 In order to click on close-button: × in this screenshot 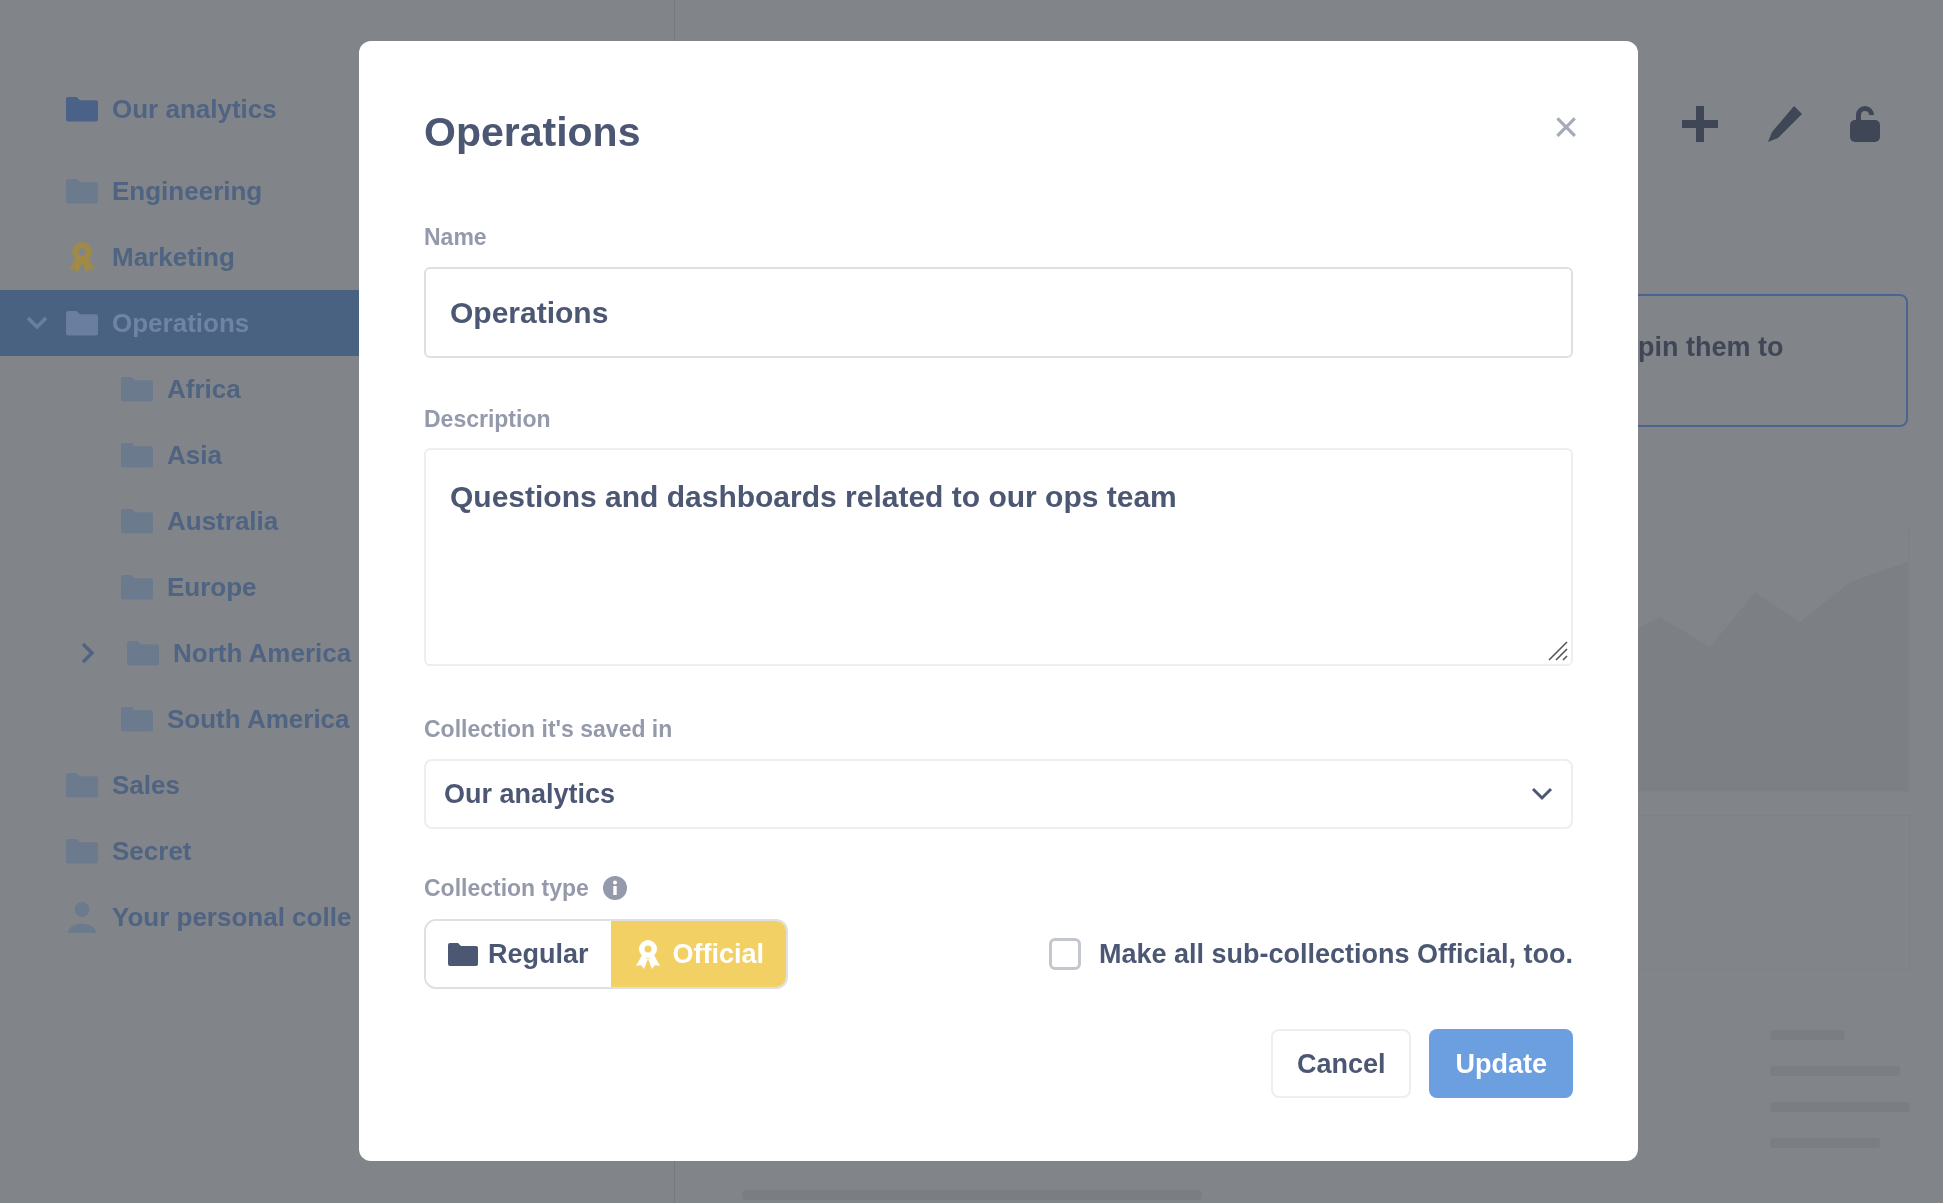, I will do `click(1566, 127)`.